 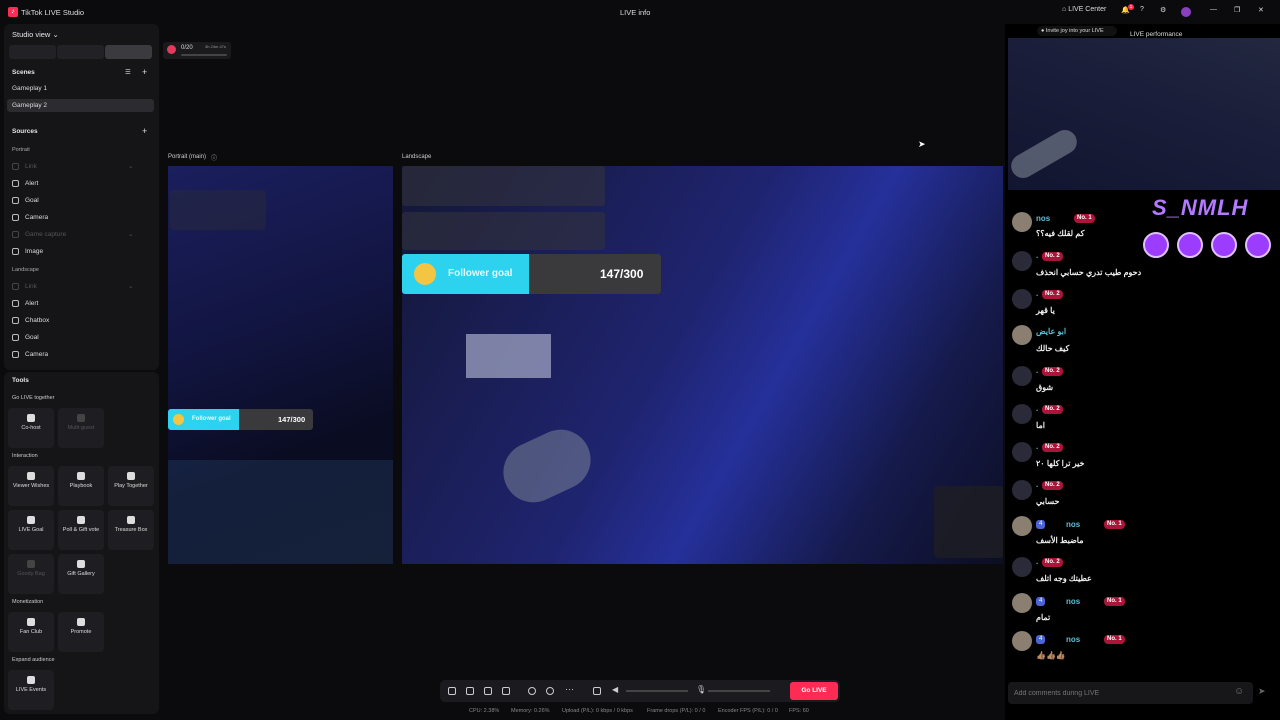 I want to click on goal-title: Follower goal, so click(x=480, y=273).